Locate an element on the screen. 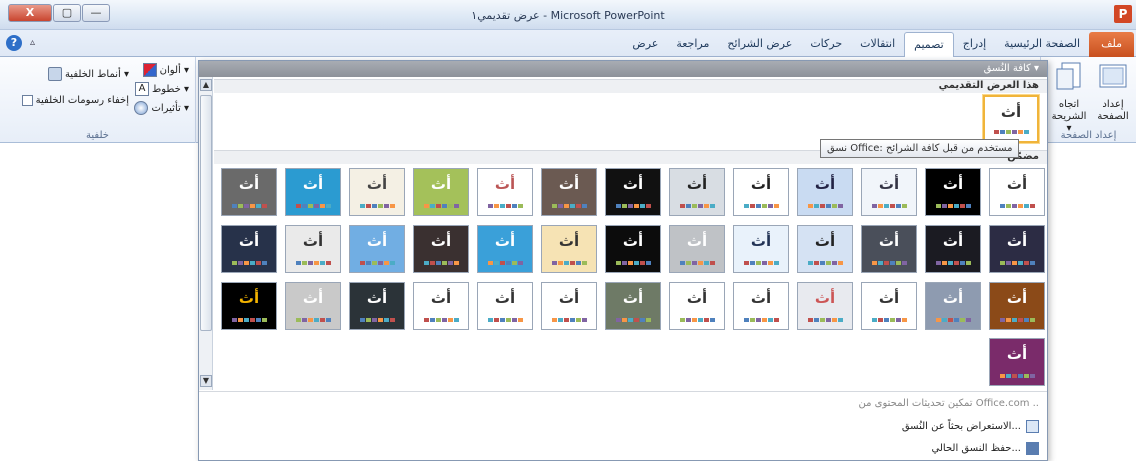 The image size is (1136, 461). minimize-ribbon-icon: ▵ is located at coordinates (32, 43).